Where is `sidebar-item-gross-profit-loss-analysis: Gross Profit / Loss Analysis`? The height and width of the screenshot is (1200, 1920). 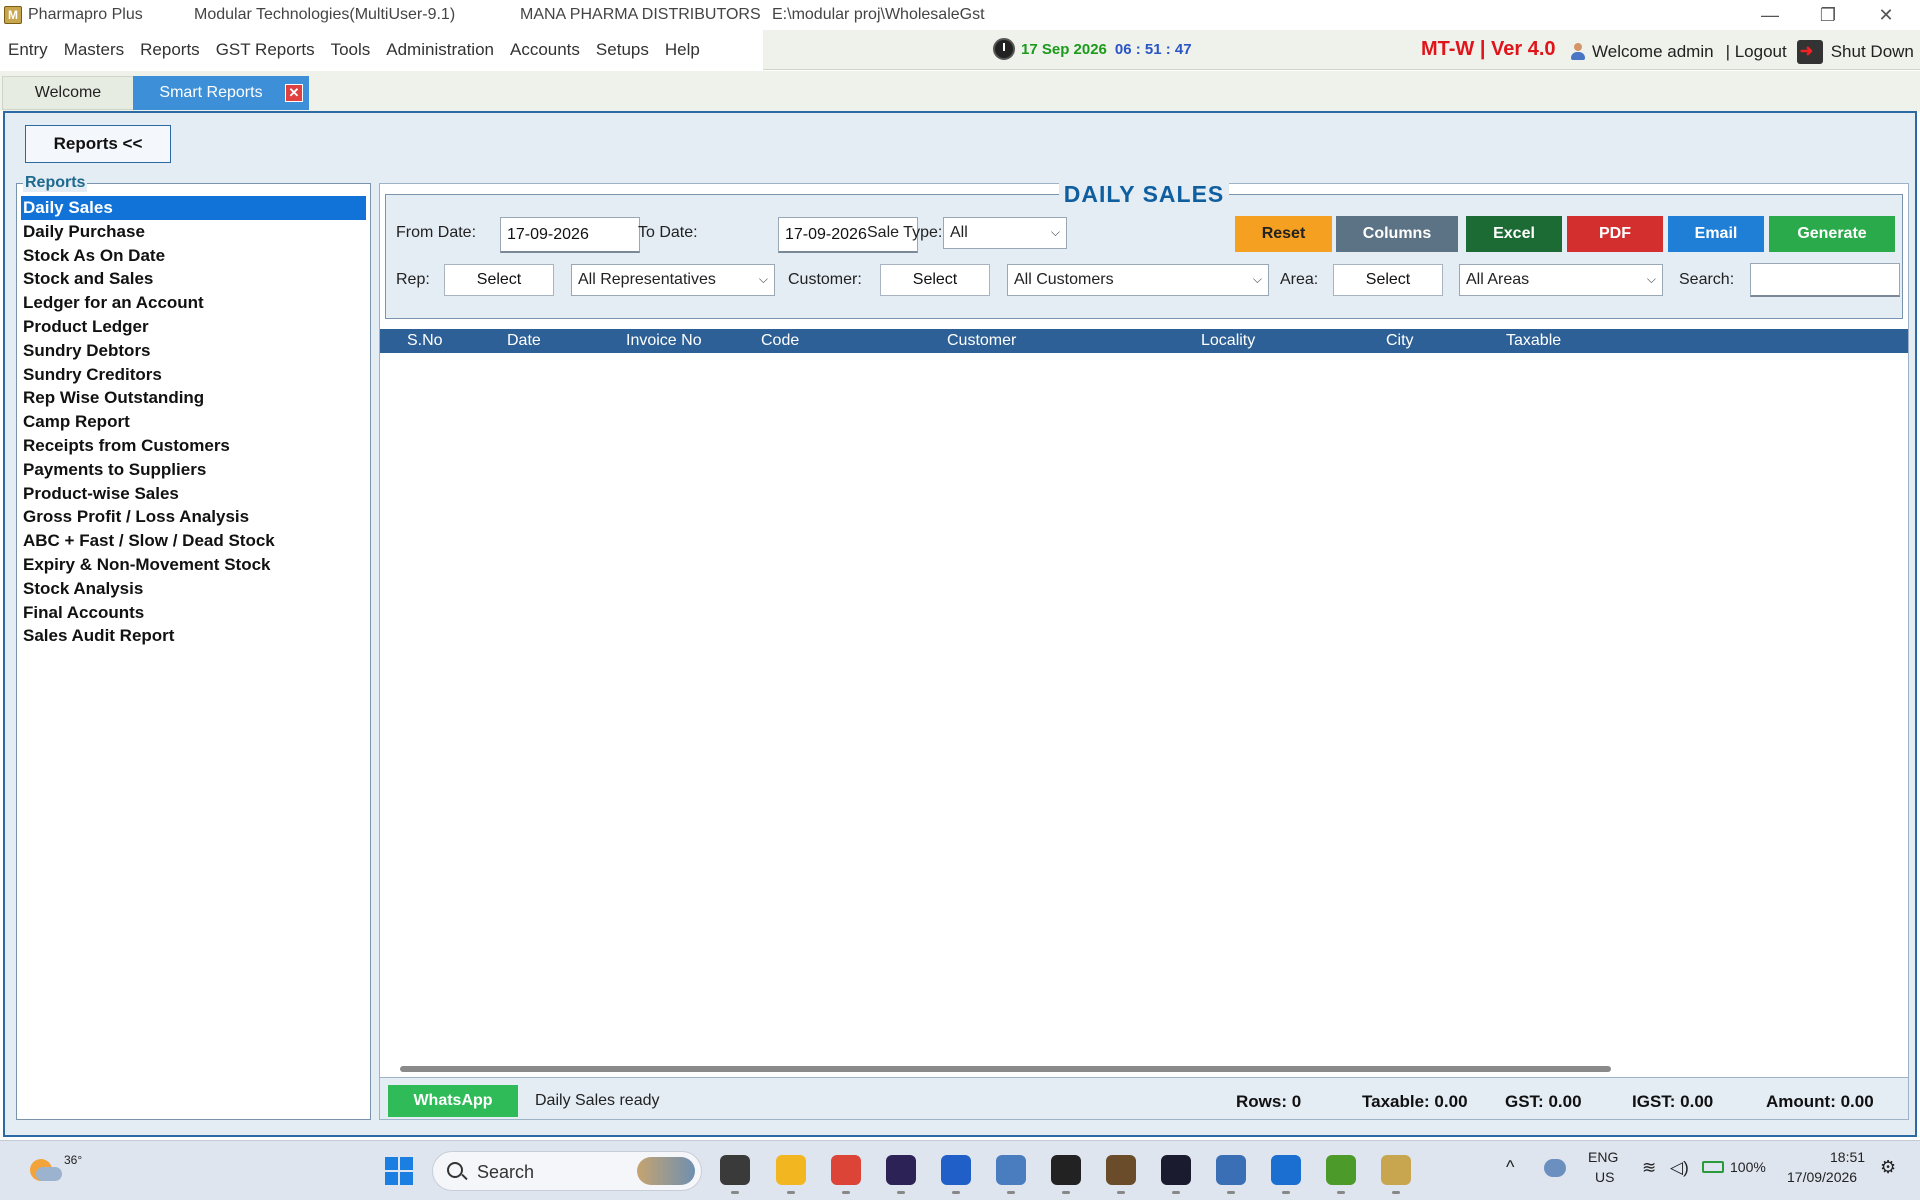
sidebar-item-gross-profit-loss-analysis: Gross Profit / Loss Analysis is located at coordinates (193, 517).